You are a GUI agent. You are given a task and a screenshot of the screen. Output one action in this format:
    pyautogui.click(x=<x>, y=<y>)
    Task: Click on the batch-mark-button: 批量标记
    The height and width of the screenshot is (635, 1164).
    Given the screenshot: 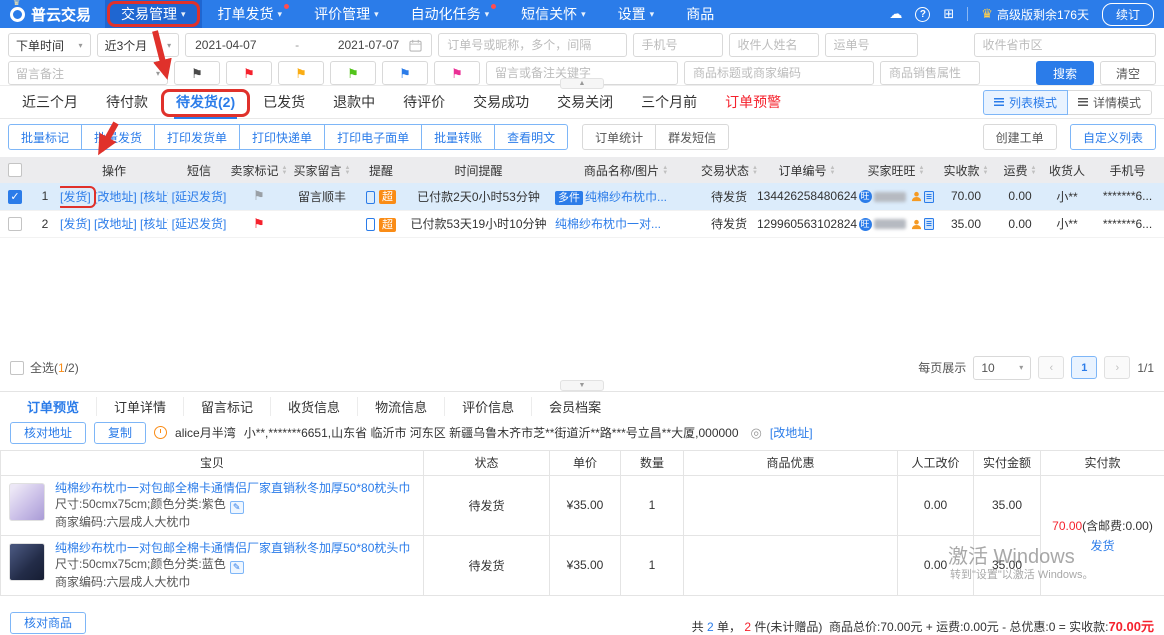 What is the action you would take?
    pyautogui.click(x=45, y=137)
    